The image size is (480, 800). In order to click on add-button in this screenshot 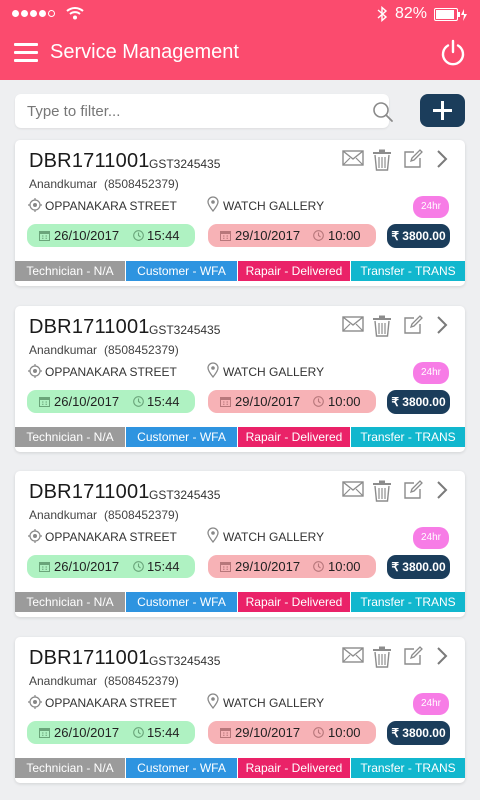, I will do `click(442, 110)`.